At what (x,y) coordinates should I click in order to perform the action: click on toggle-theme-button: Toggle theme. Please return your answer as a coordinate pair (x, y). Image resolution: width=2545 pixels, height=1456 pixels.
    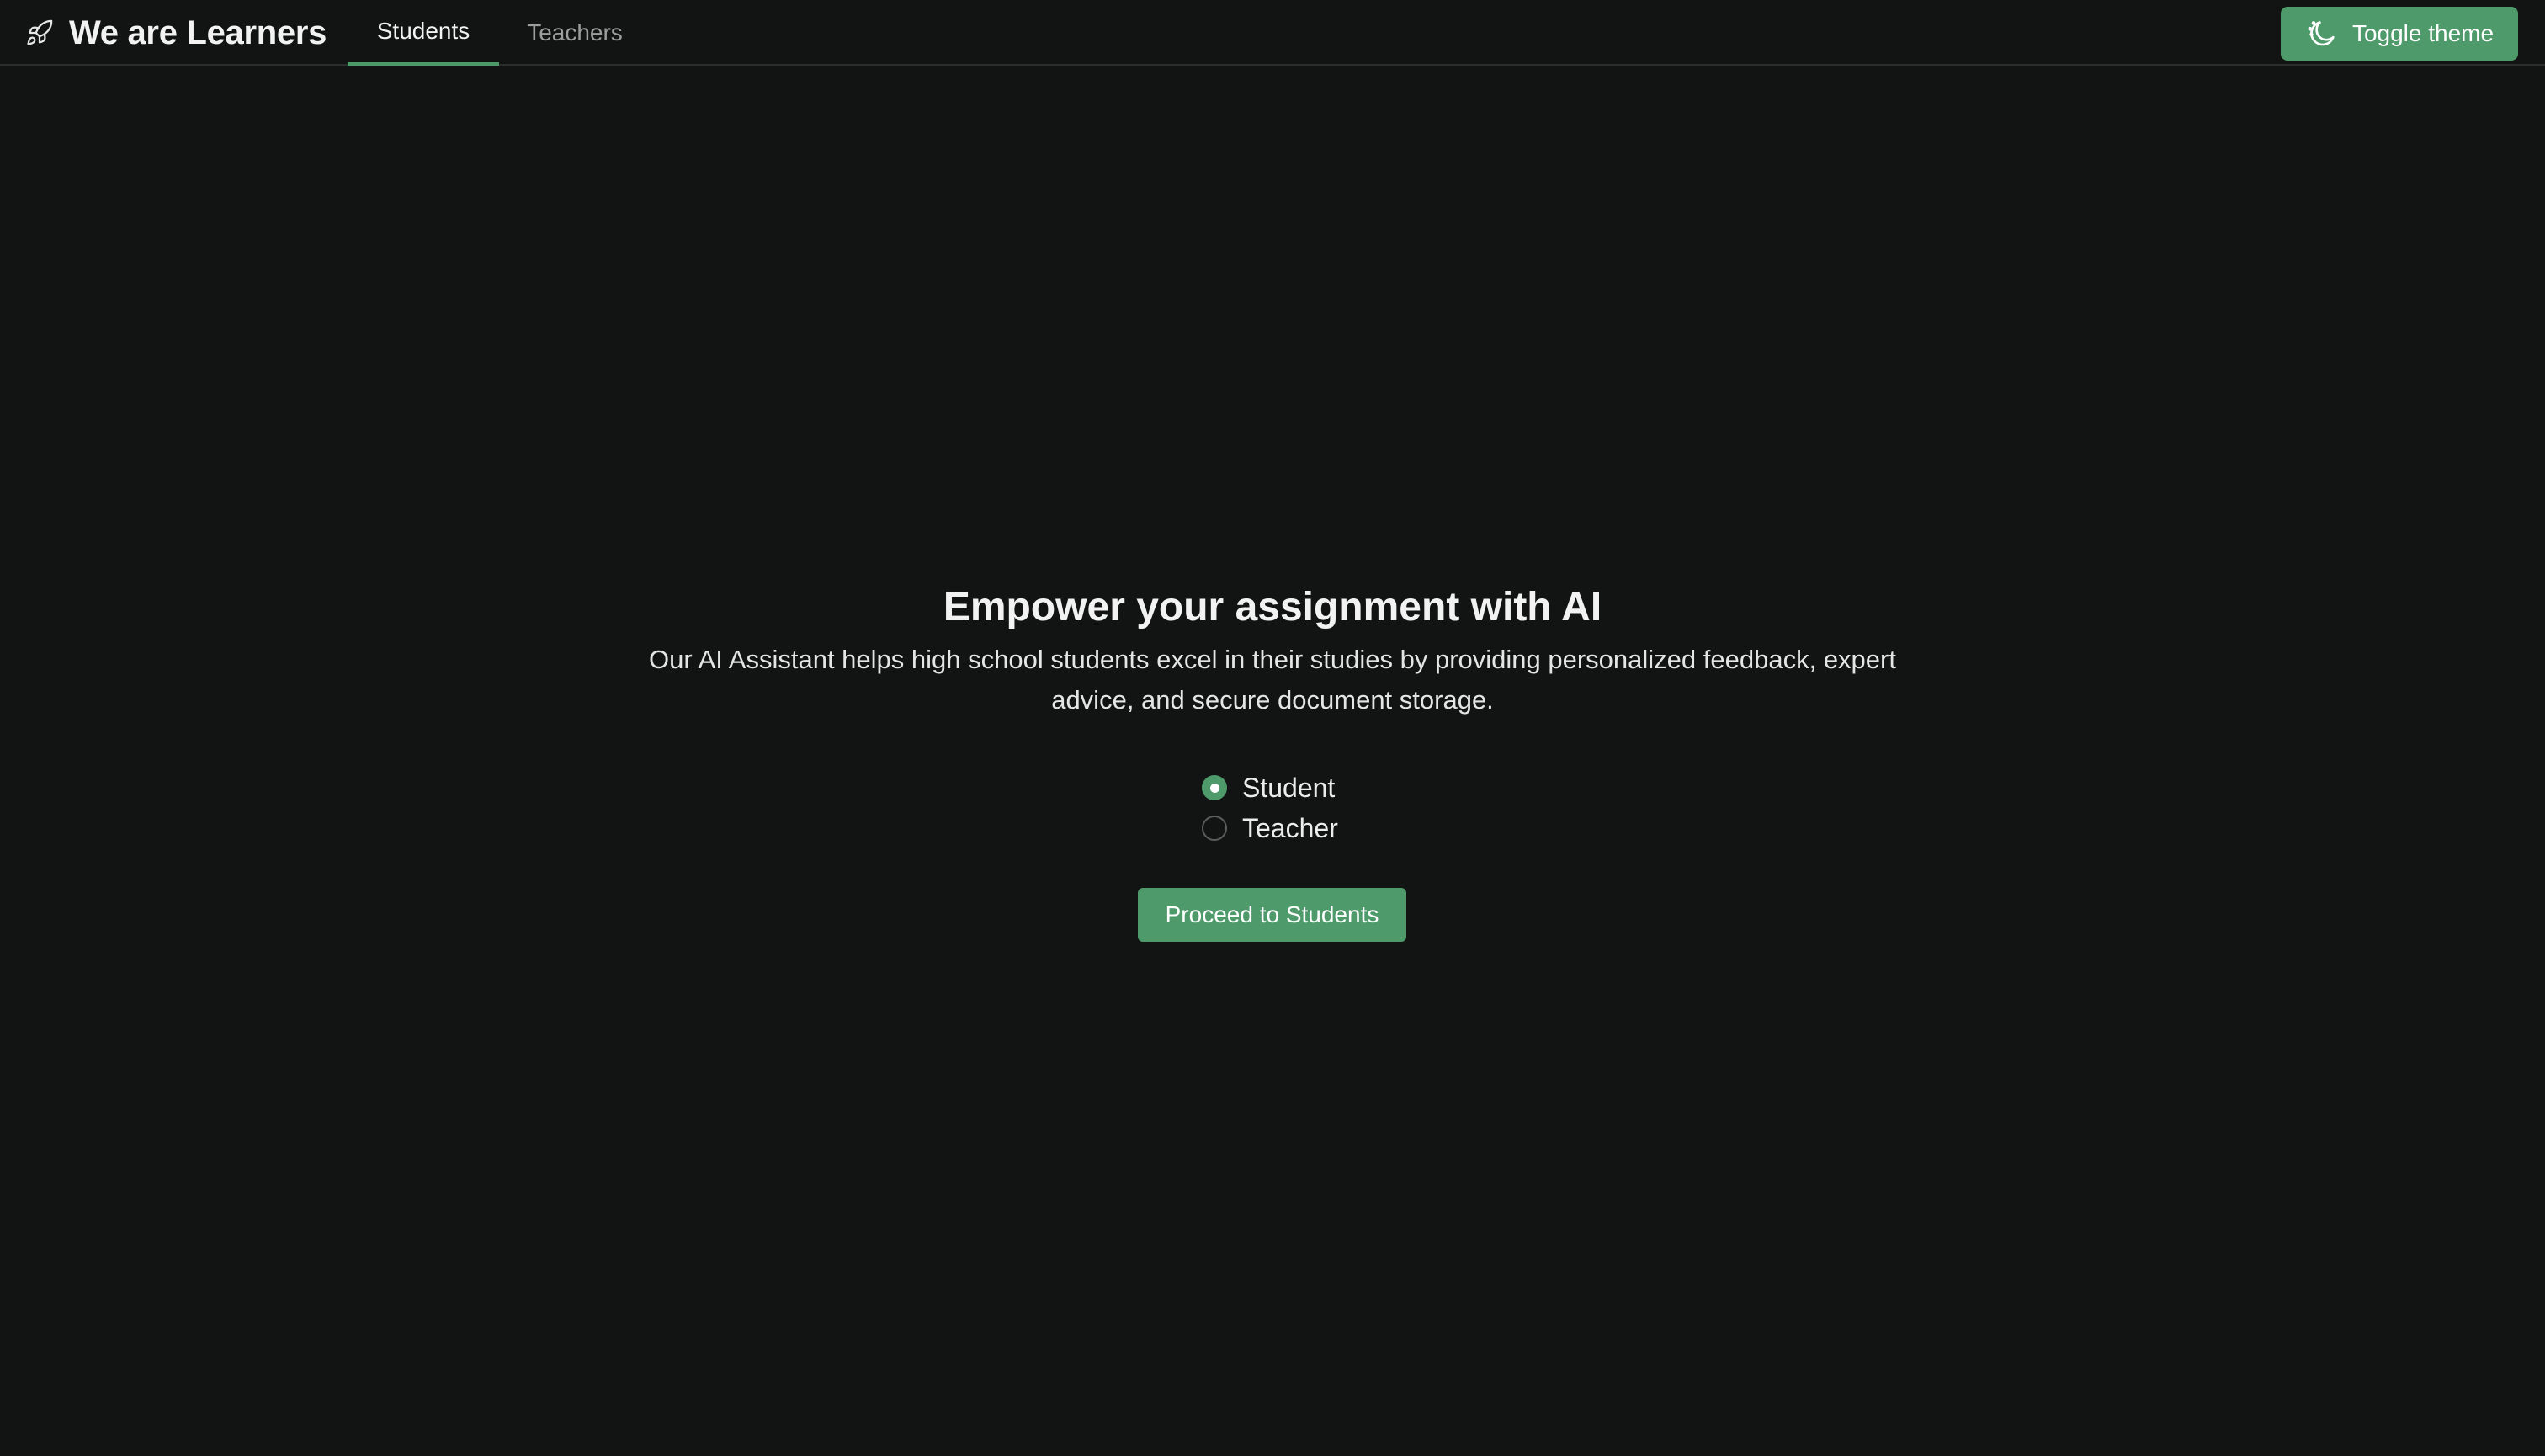
    Looking at the image, I should click on (2399, 34).